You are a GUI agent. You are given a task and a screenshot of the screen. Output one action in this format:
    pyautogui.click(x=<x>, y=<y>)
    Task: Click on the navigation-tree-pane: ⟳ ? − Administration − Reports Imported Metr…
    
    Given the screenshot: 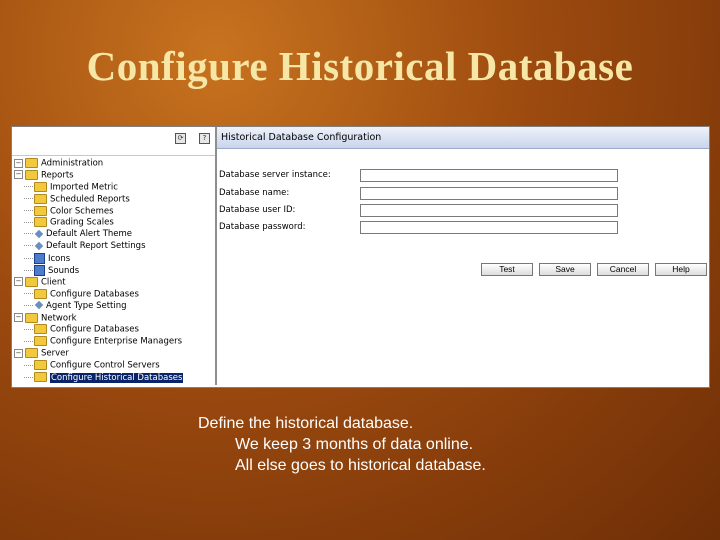 What is the action you would take?
    pyautogui.click(x=114, y=256)
    